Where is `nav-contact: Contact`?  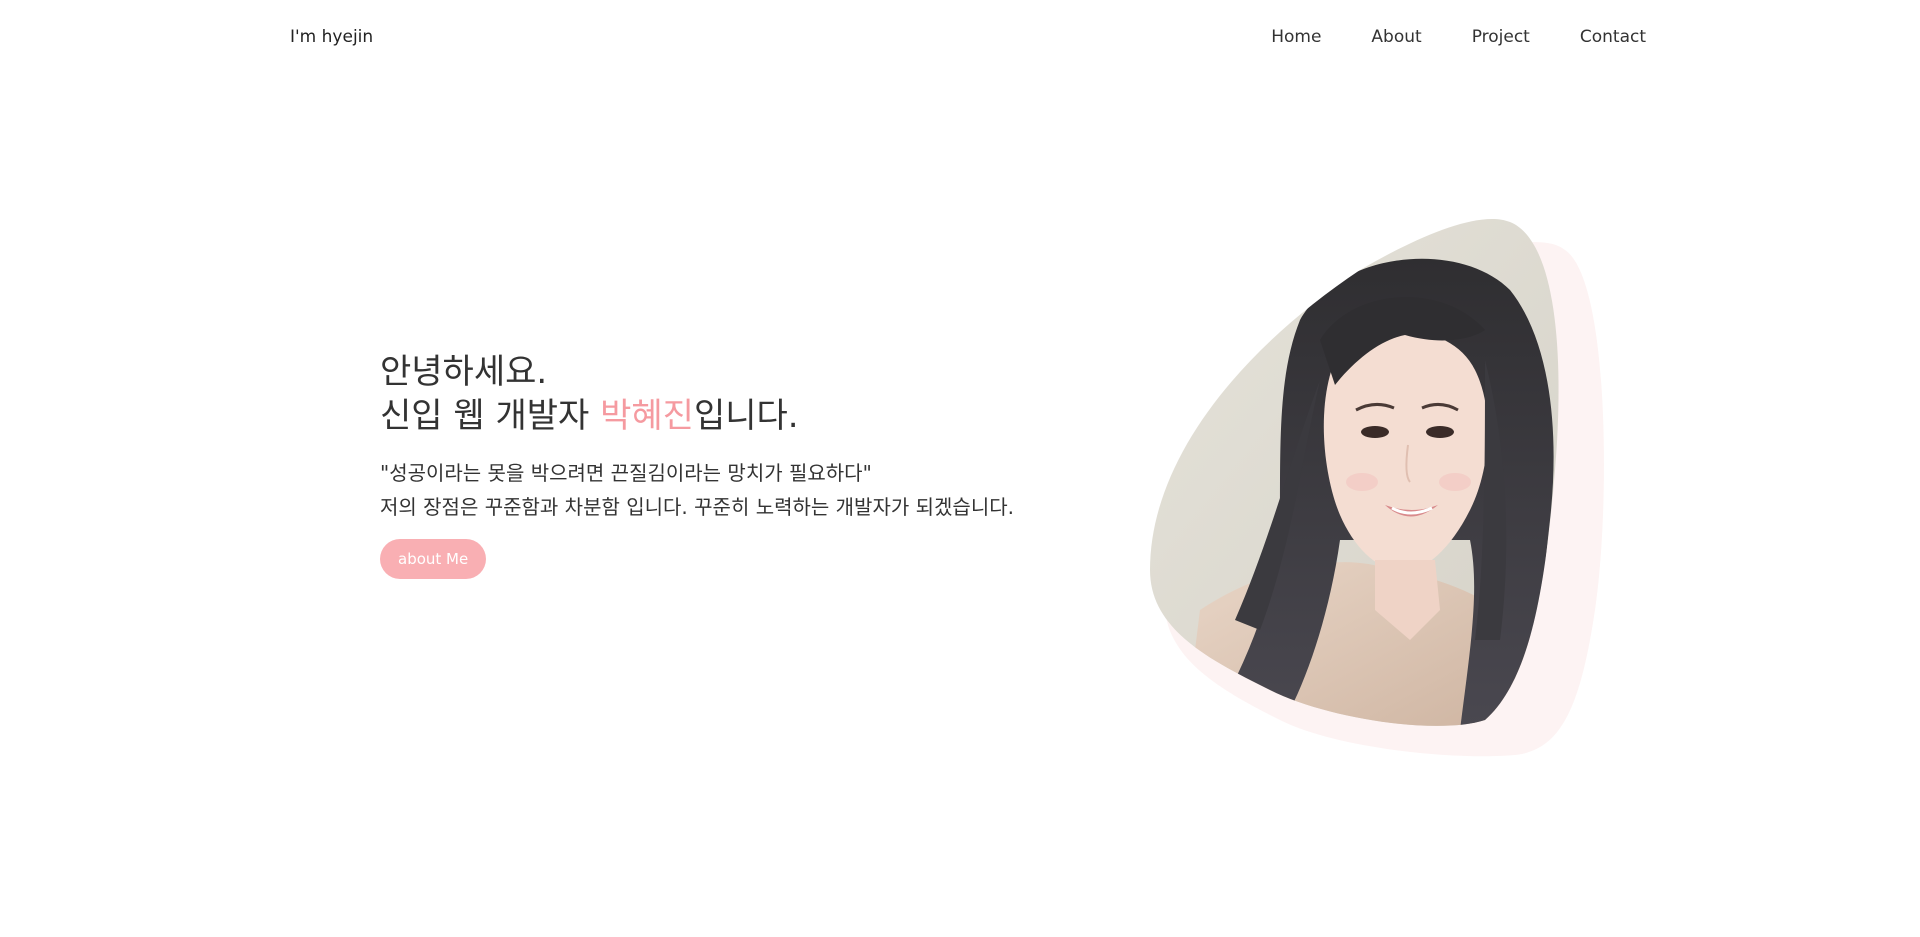
nav-contact: Contact is located at coordinates (1613, 37).